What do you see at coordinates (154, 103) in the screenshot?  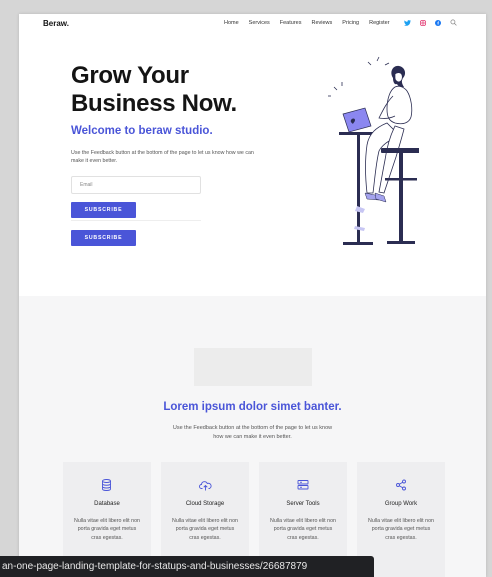 I see `hero-title-line2: Business Now.` at bounding box center [154, 103].